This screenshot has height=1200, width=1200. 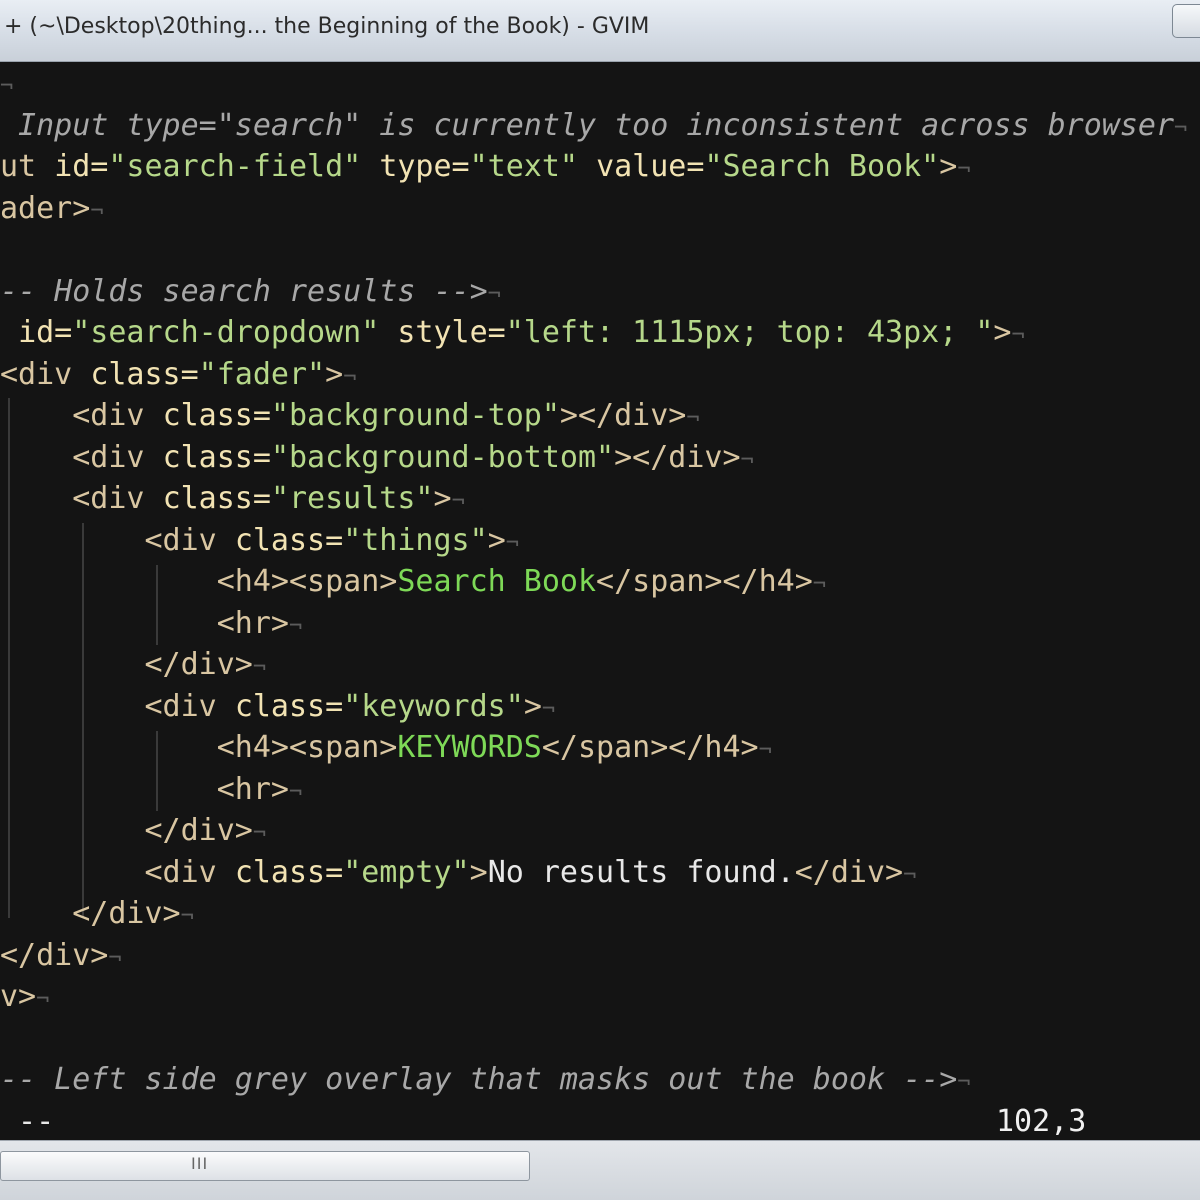 What do you see at coordinates (600, 541) in the screenshot?
I see `code-line: <div class="things">¬` at bounding box center [600, 541].